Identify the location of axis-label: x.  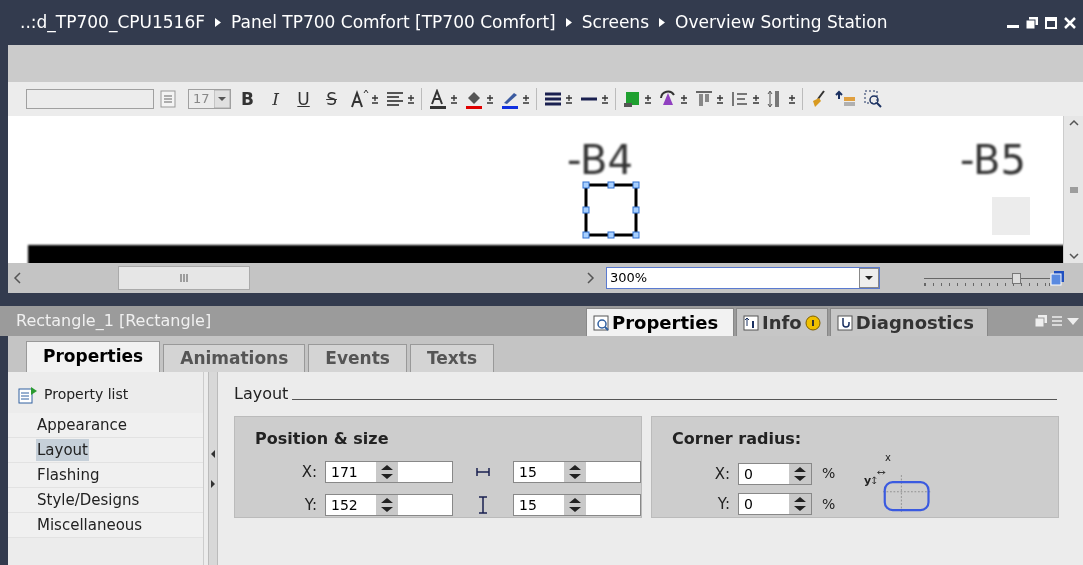
(888, 458).